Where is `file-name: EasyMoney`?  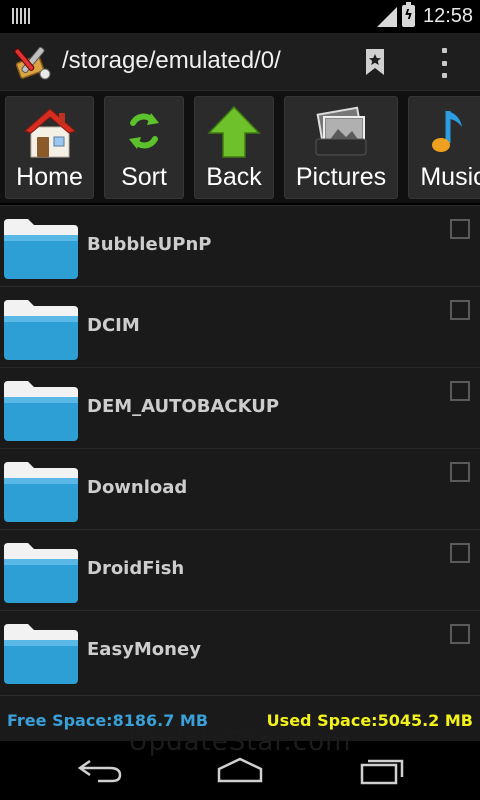 file-name: EasyMoney is located at coordinates (144, 649).